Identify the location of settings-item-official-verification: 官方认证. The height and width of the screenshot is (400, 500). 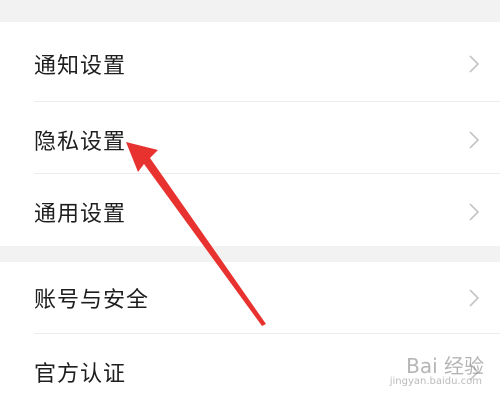
(250, 371).